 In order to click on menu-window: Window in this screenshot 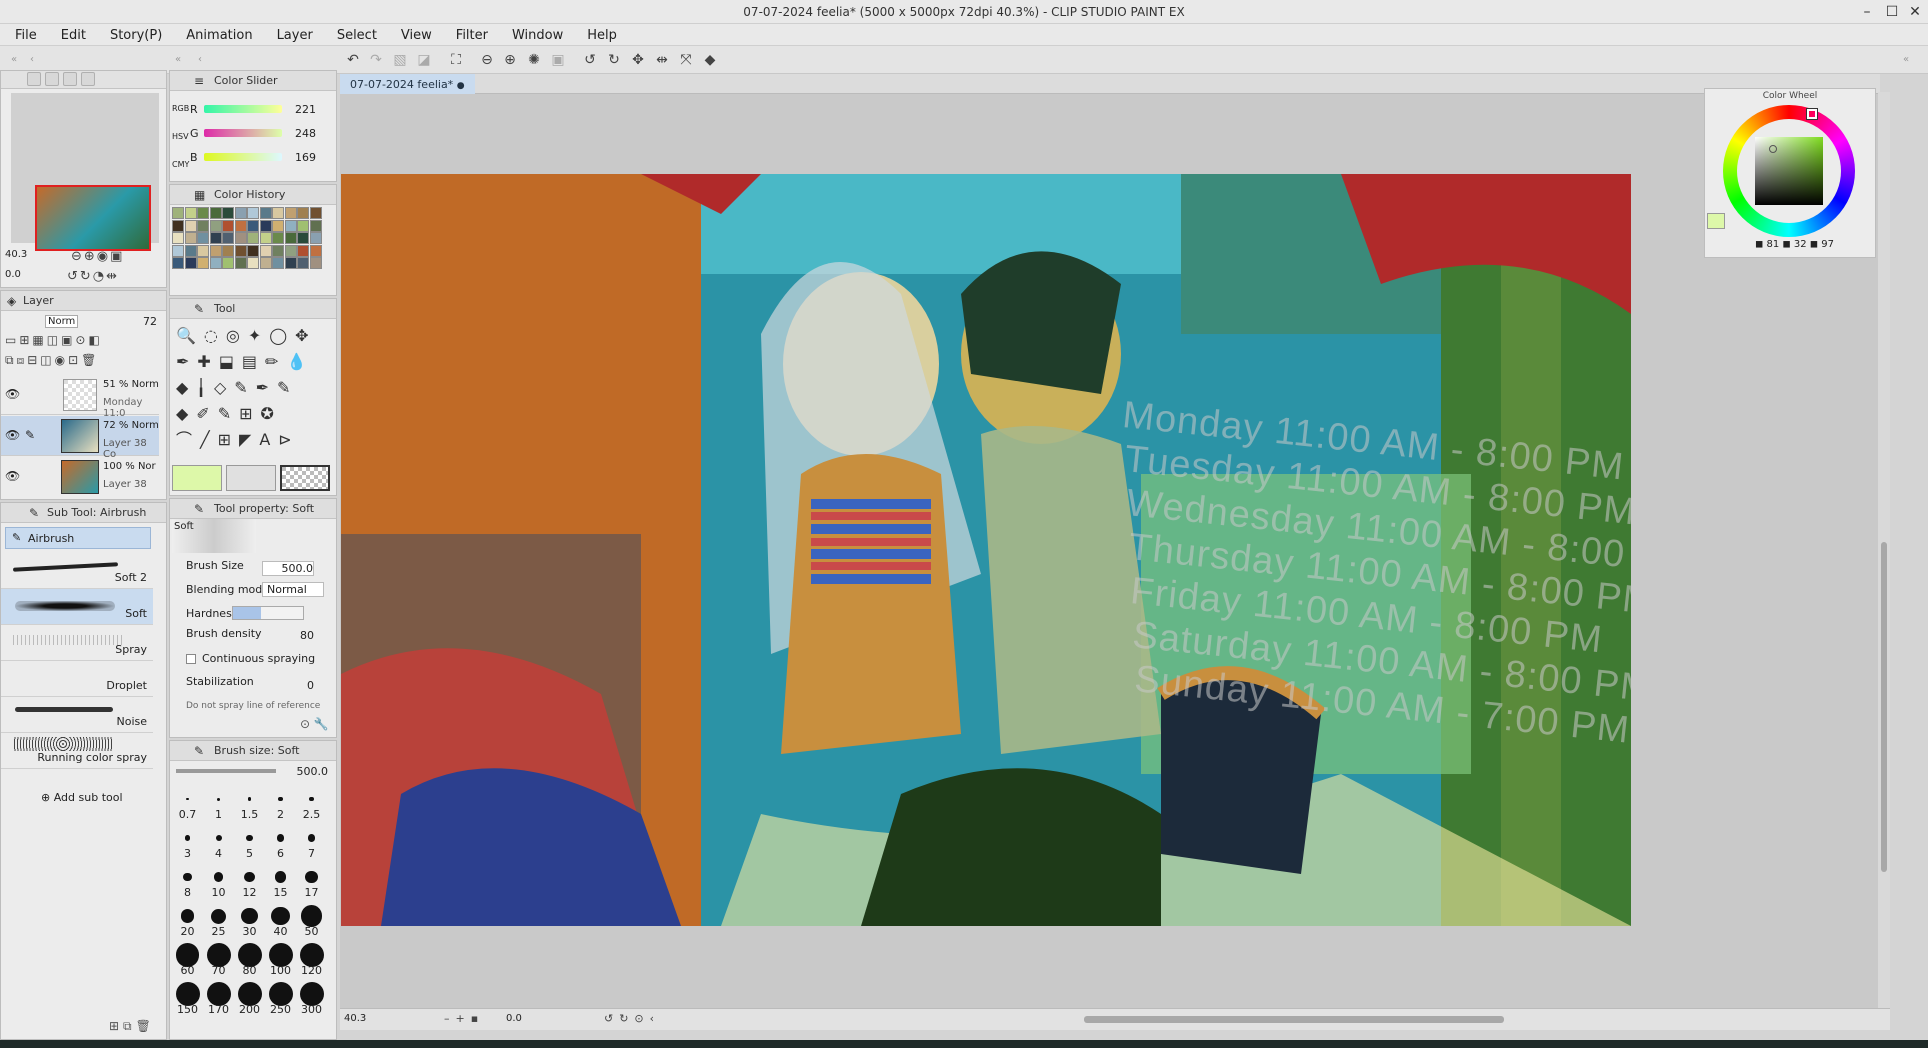, I will do `click(537, 33)`.